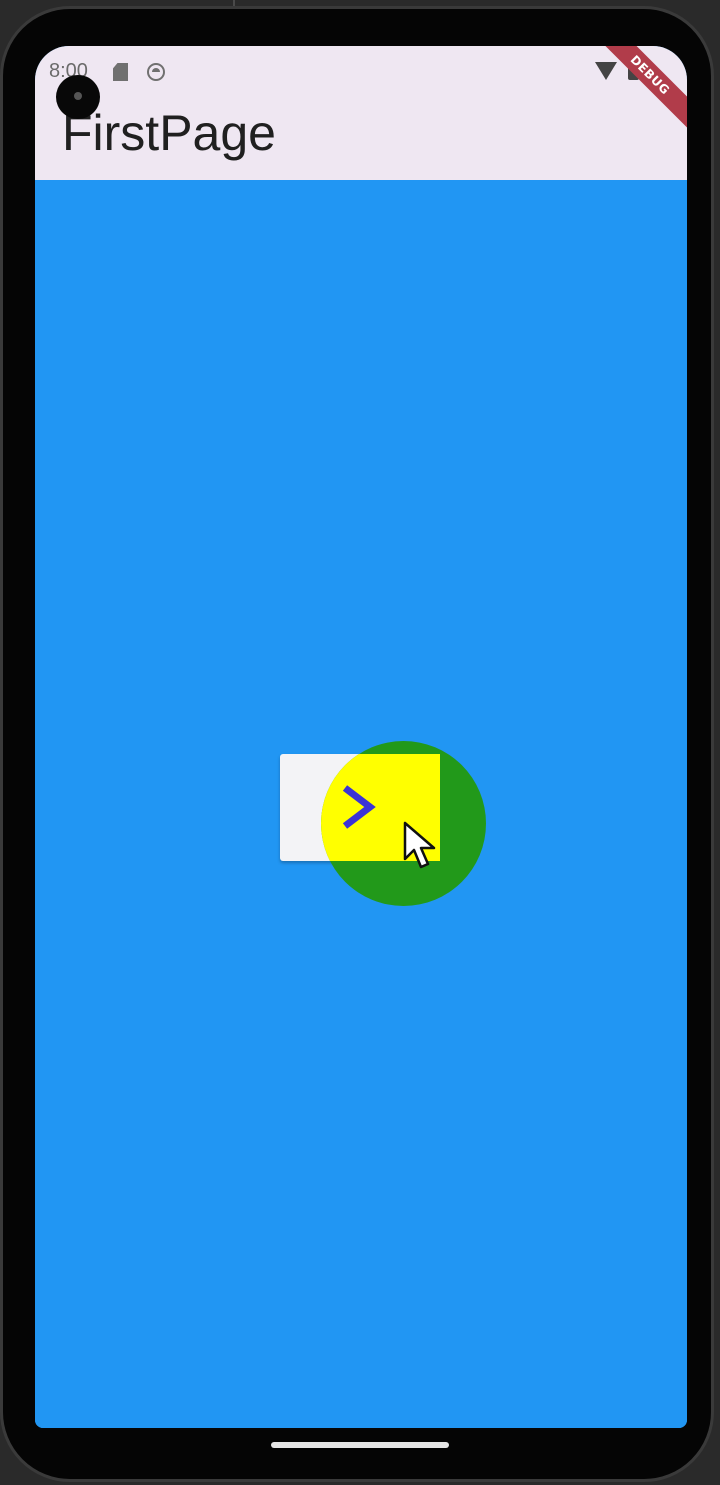 This screenshot has height=1485, width=720. Describe the element at coordinates (169, 133) in the screenshot. I see `page-title: FirstPage` at that location.